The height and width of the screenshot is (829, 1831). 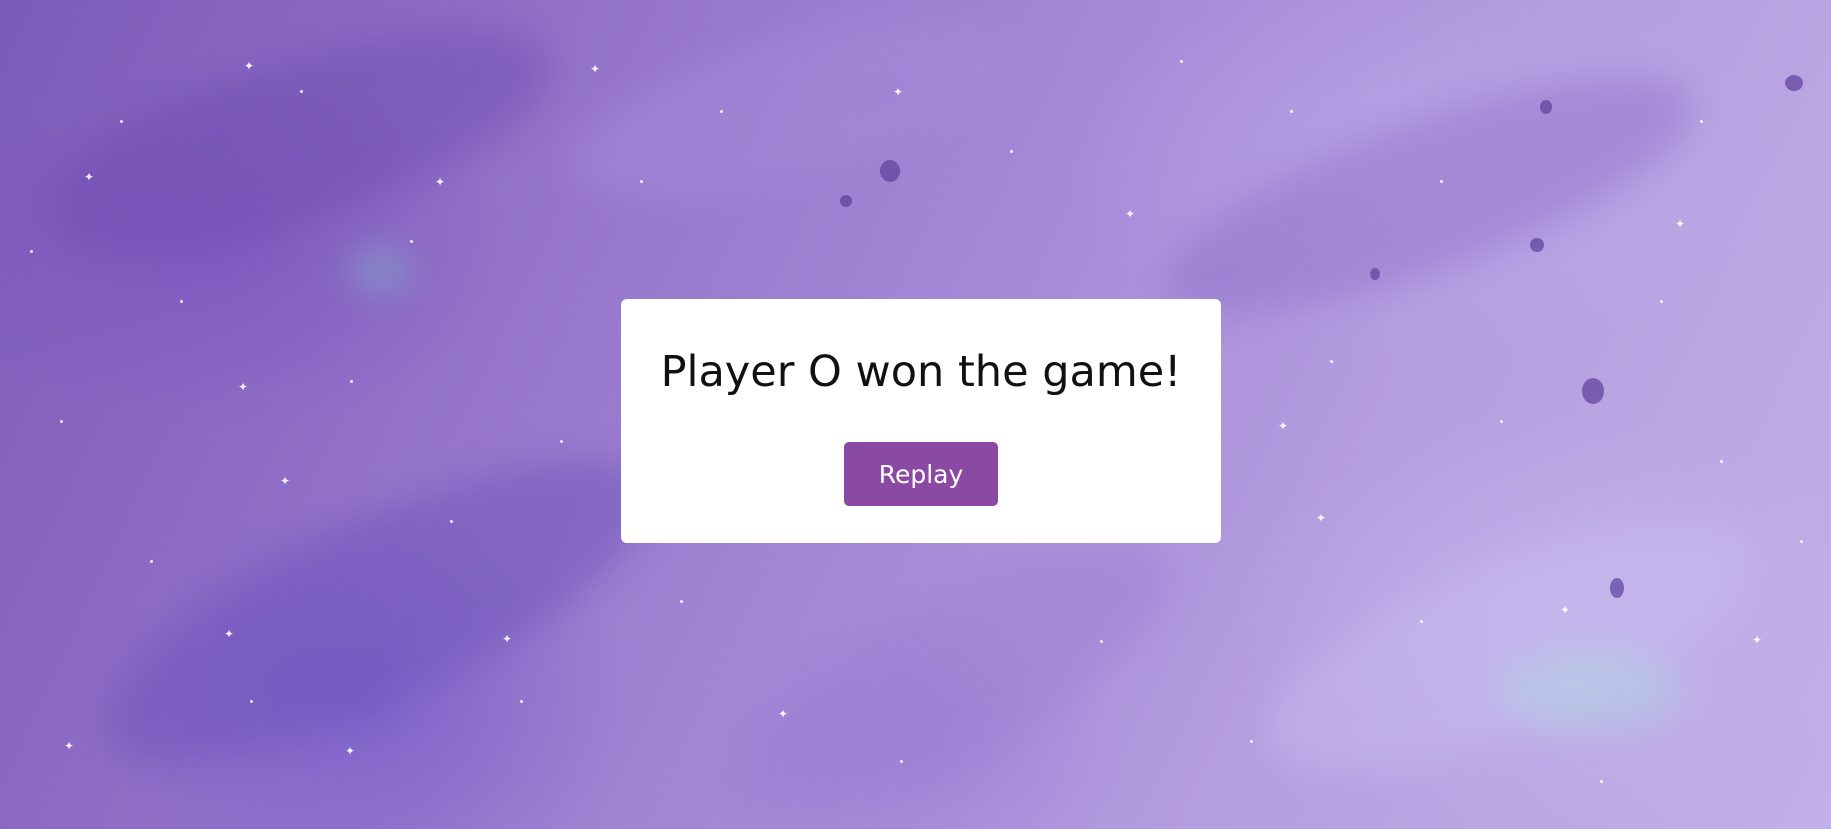 What do you see at coordinates (921, 372) in the screenshot?
I see `winner-message: Player O won the game!` at bounding box center [921, 372].